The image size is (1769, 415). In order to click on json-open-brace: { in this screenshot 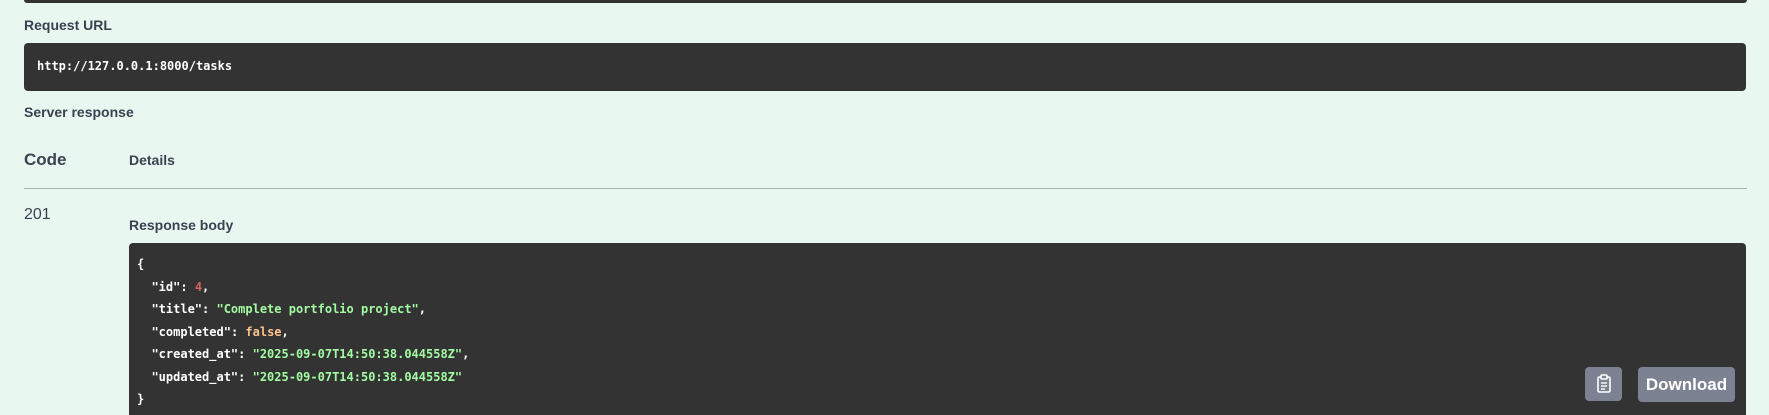, I will do `click(141, 264)`.